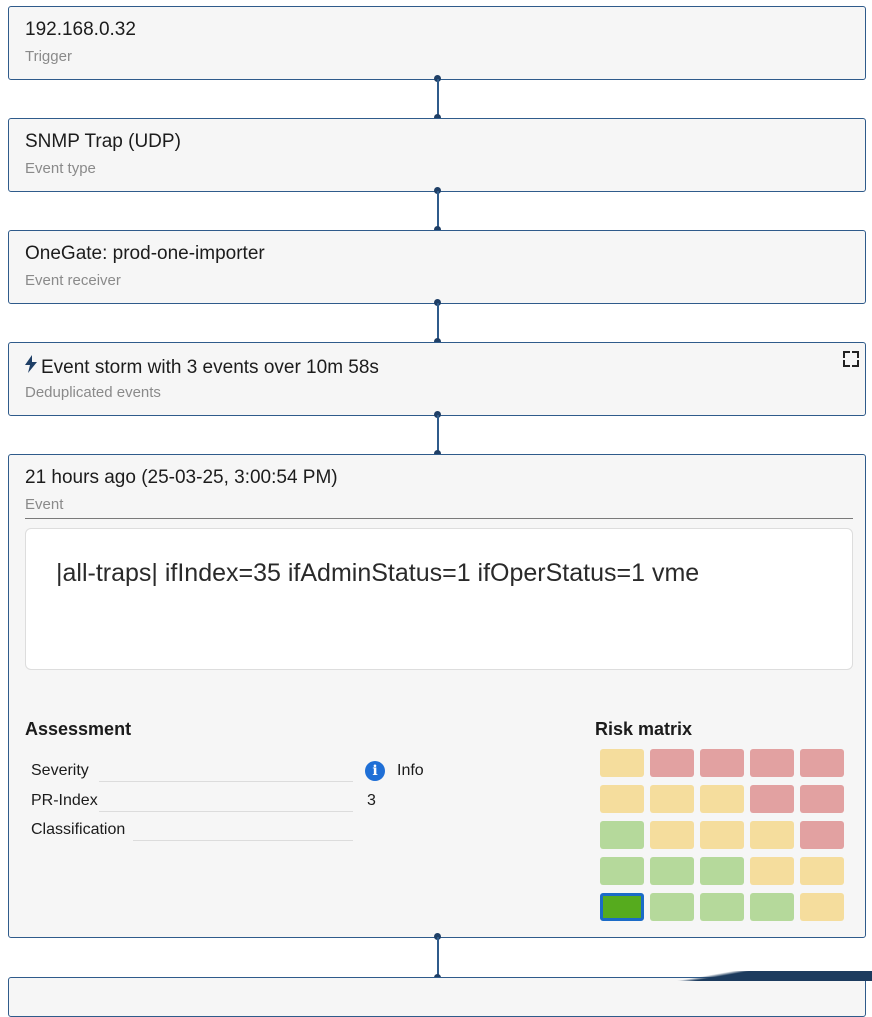  I want to click on pr-index-row: PR-Index 3, so click(230, 803).